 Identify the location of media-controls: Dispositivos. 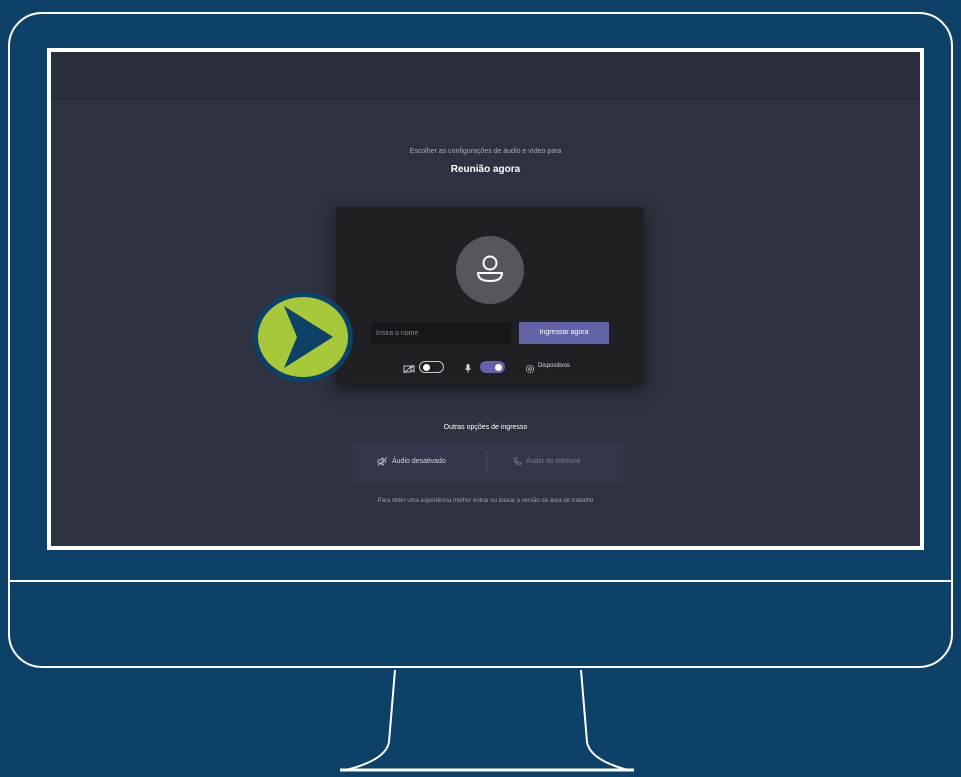
(490, 367).